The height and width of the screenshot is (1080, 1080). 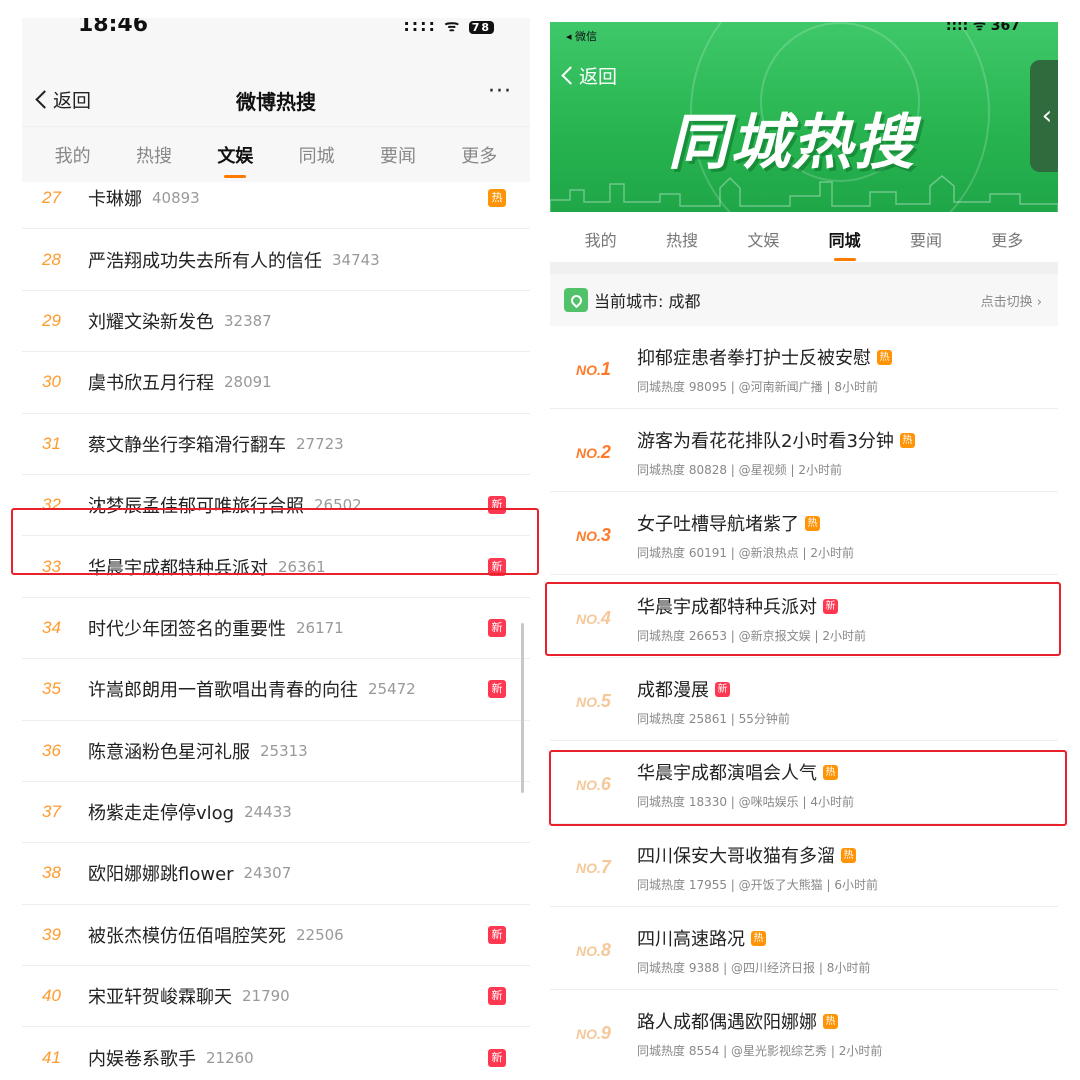 What do you see at coordinates (582, 36) in the screenshot?
I see `carrier-label: ◂ 微信` at bounding box center [582, 36].